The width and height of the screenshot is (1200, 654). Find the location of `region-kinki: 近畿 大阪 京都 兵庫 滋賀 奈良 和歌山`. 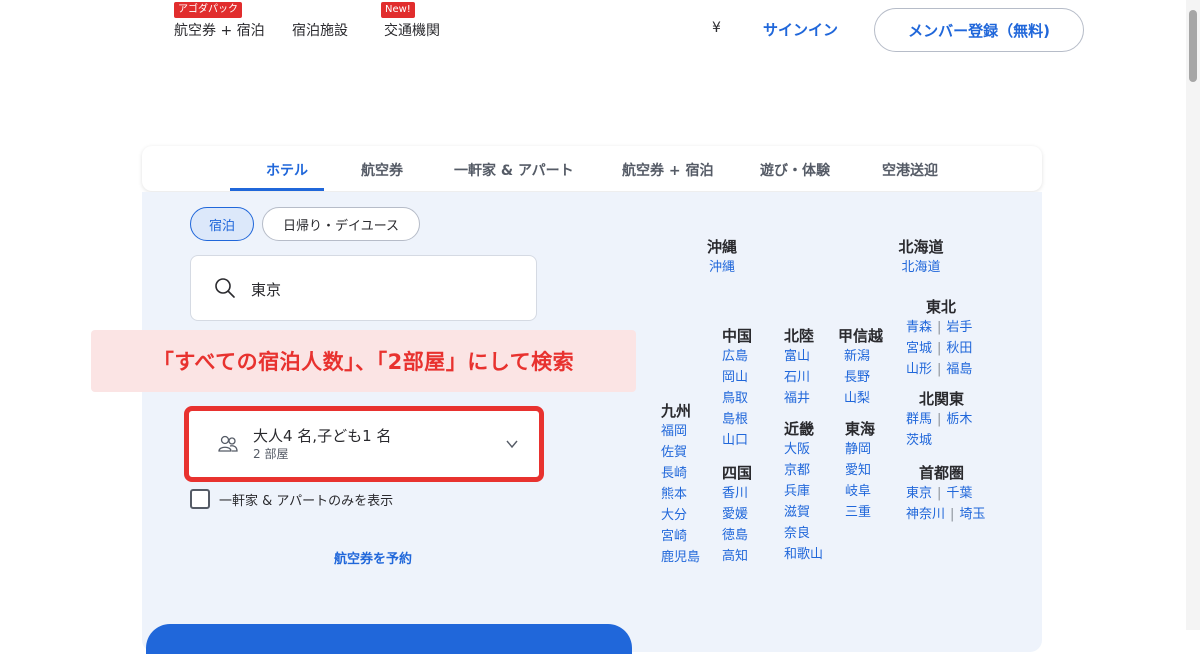

region-kinki: 近畿 大阪 京都 兵庫 滋賀 奈良 和歌山 is located at coordinates (803, 491).